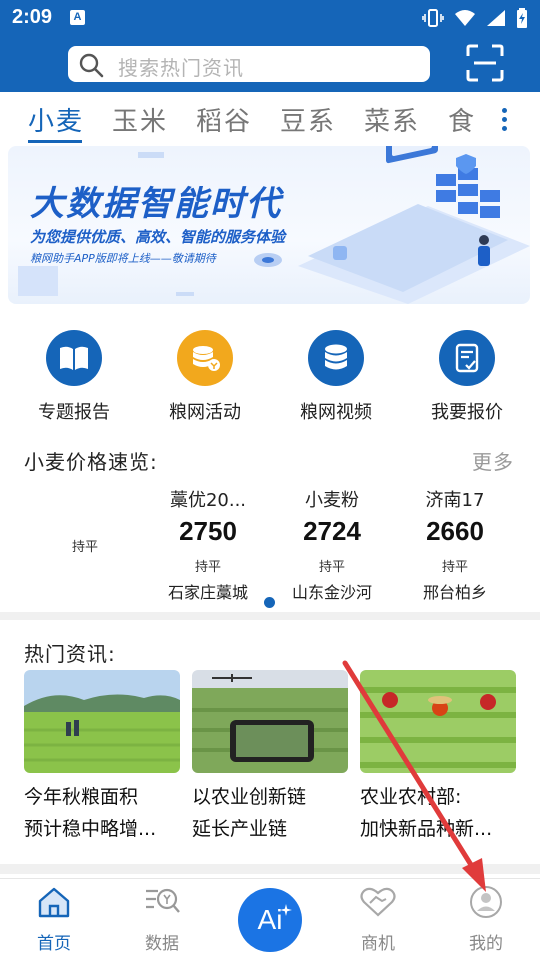  Describe the element at coordinates (158, 237) in the screenshot. I see `banner-subtitle: 为您提供优质、高效、智能的服务体验` at that location.